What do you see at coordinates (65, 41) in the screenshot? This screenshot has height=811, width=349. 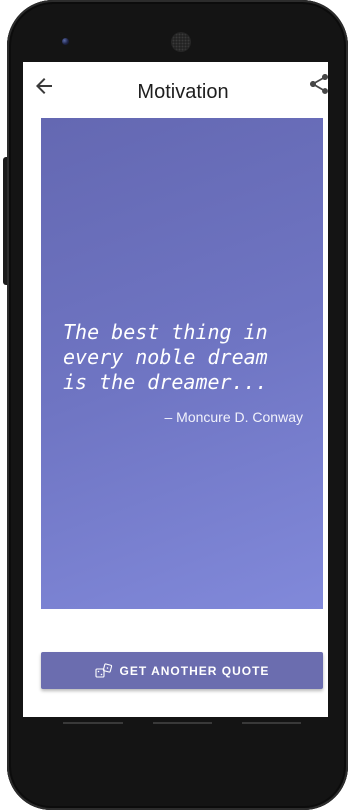 I see `front-camera-icon` at bounding box center [65, 41].